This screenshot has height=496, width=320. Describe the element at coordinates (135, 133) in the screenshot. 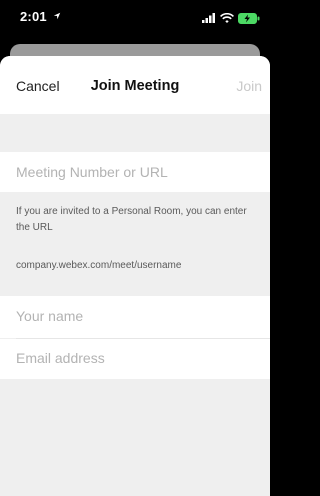

I see `section-spacer` at that location.